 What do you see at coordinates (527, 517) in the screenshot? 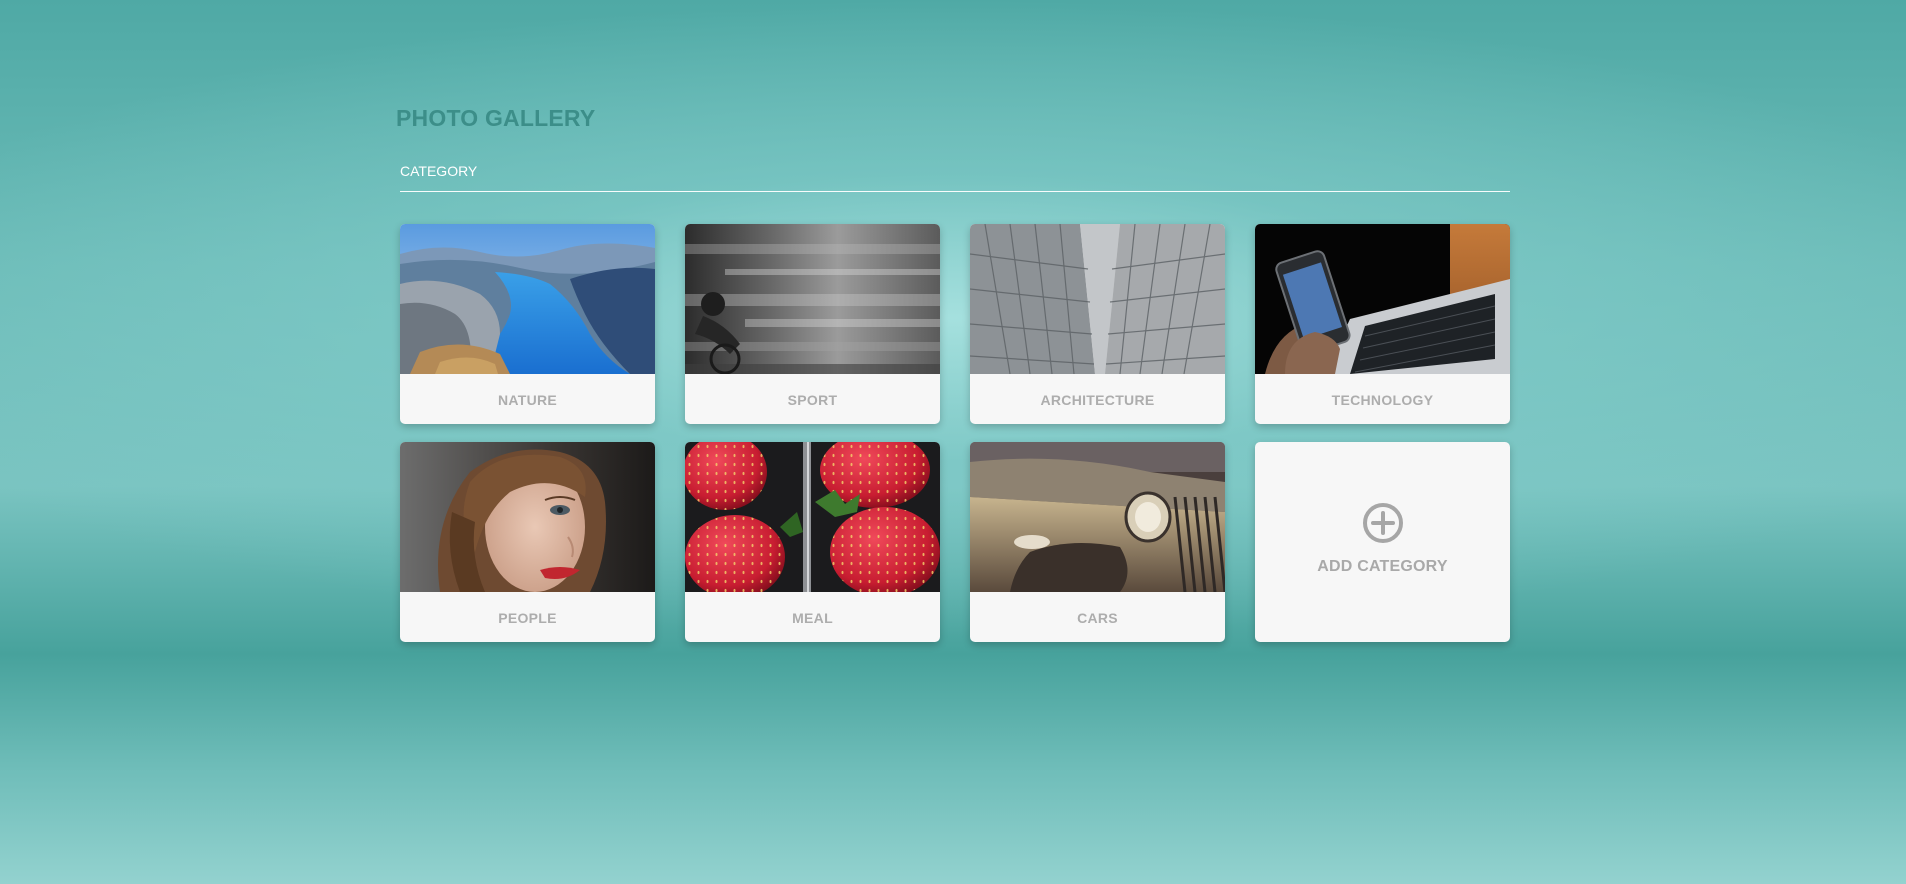
I see `people-thumbnail` at bounding box center [527, 517].